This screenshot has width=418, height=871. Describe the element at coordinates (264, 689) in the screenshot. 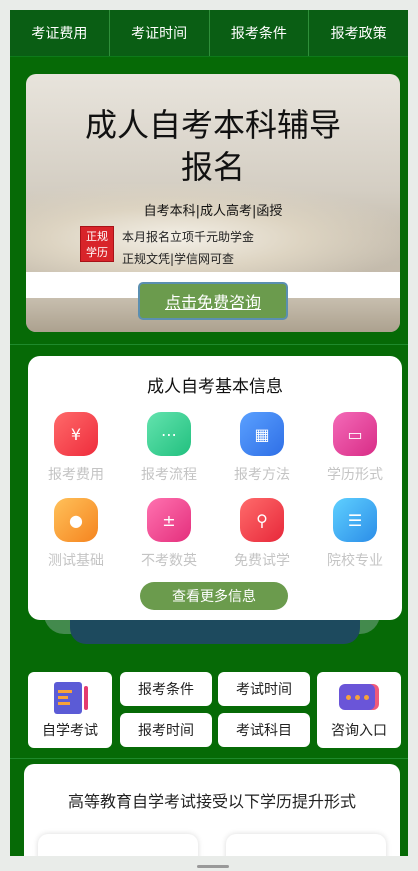

I see `exam-time-button: 考试时间` at that location.